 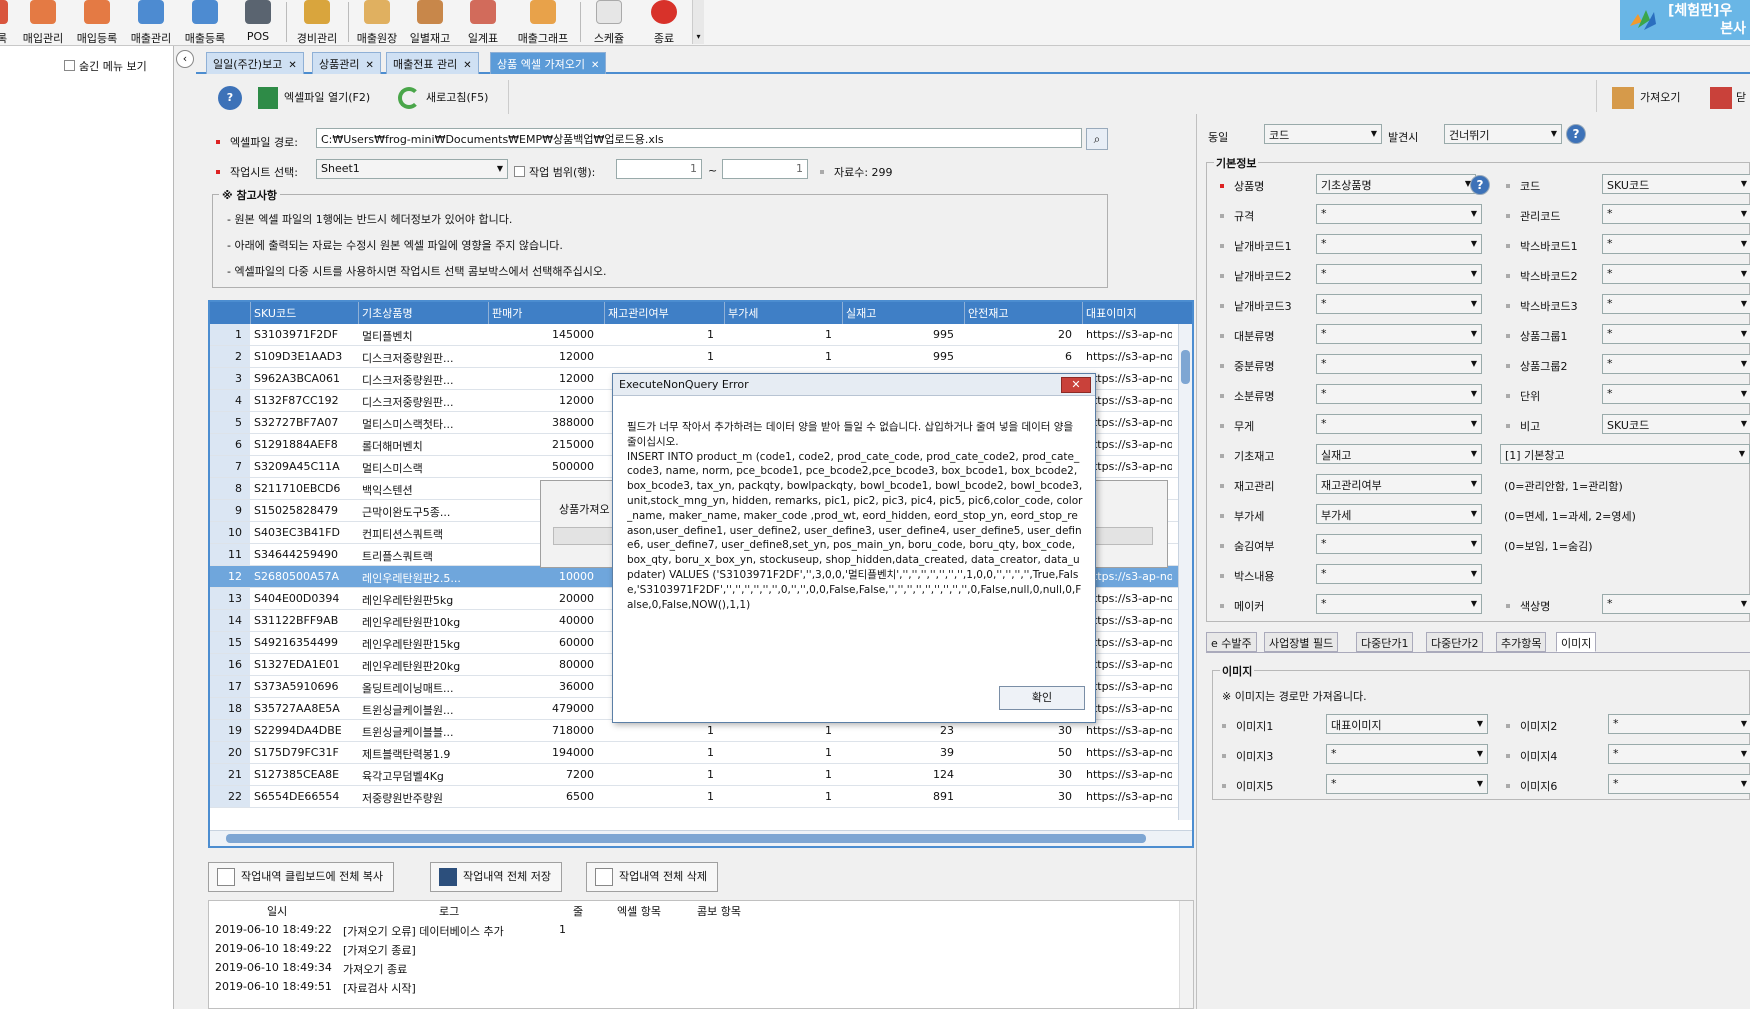 I want to click on scroll-thumb, so click(x=1185, y=367).